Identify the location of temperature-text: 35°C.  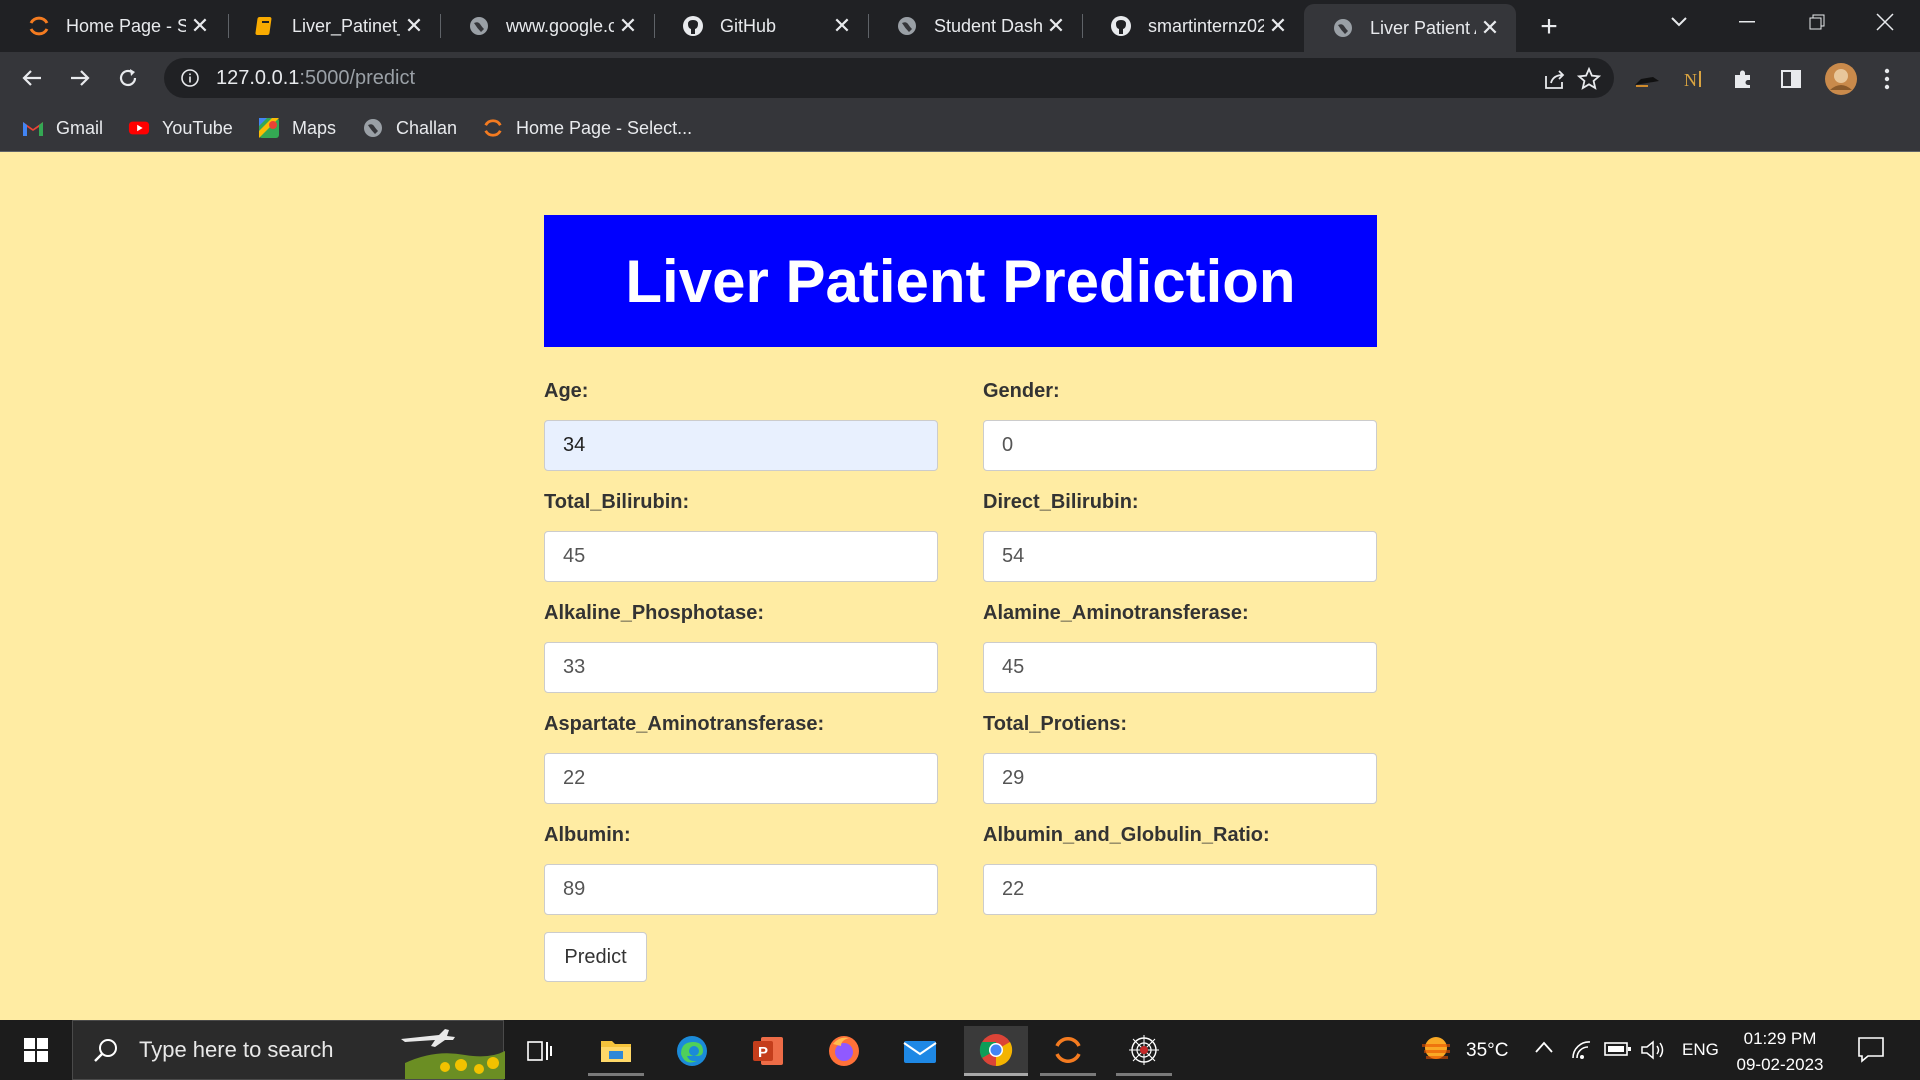
(1487, 1051).